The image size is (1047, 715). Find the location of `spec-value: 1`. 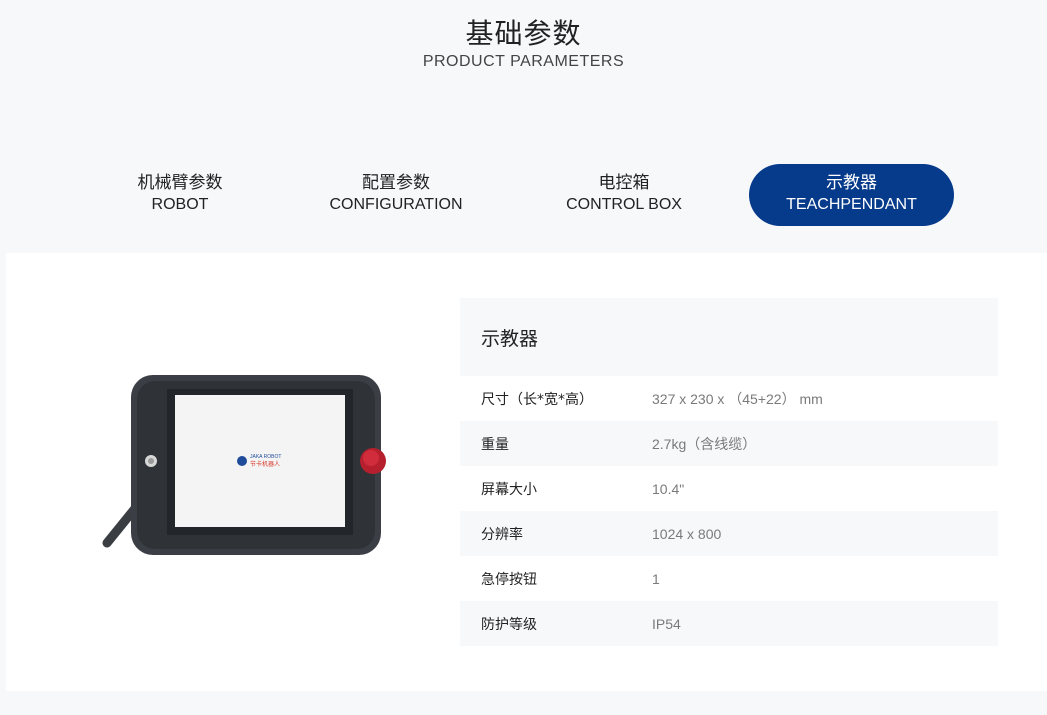

spec-value: 1 is located at coordinates (656, 578).